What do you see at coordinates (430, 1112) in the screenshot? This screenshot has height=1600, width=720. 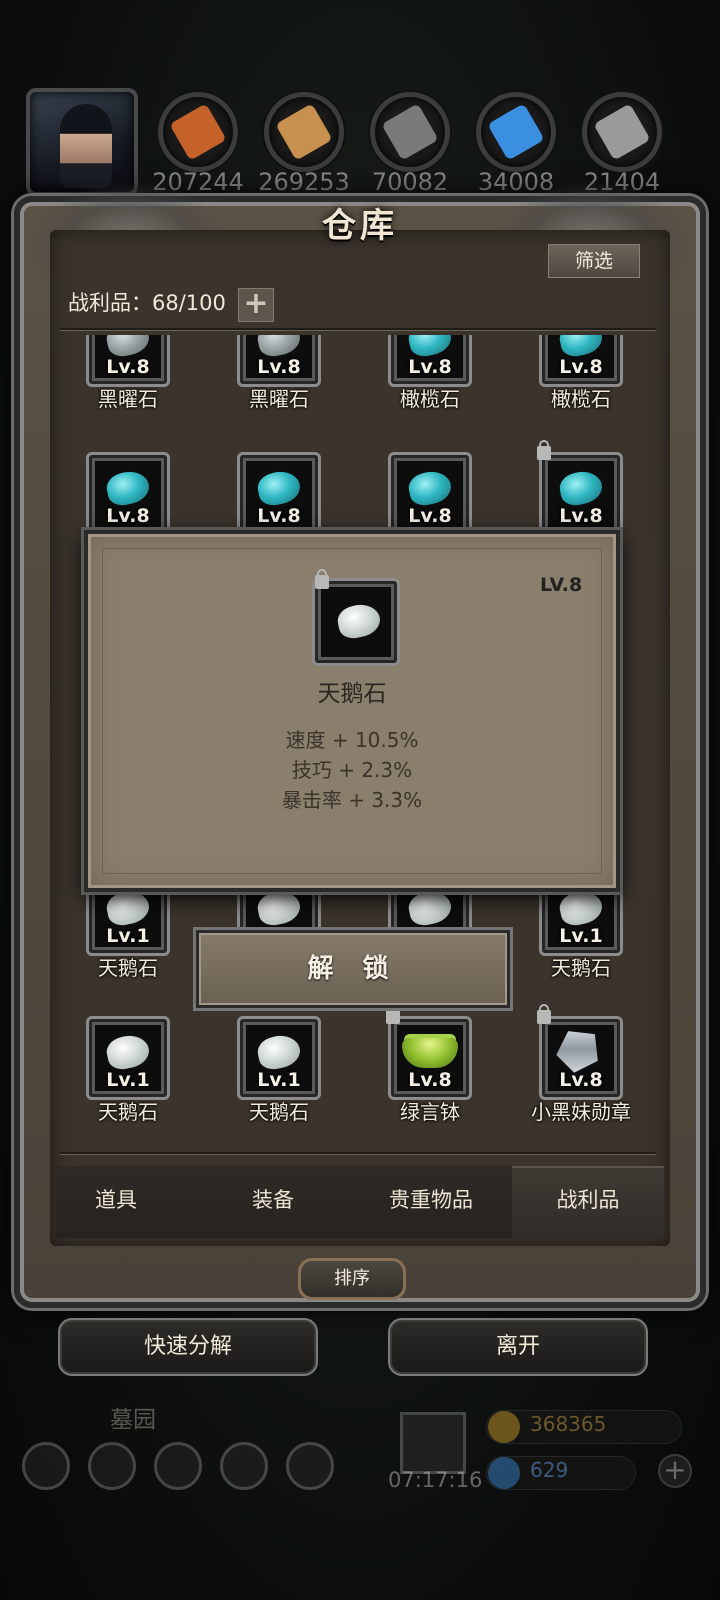 I see `item-name: 绿言钵` at bounding box center [430, 1112].